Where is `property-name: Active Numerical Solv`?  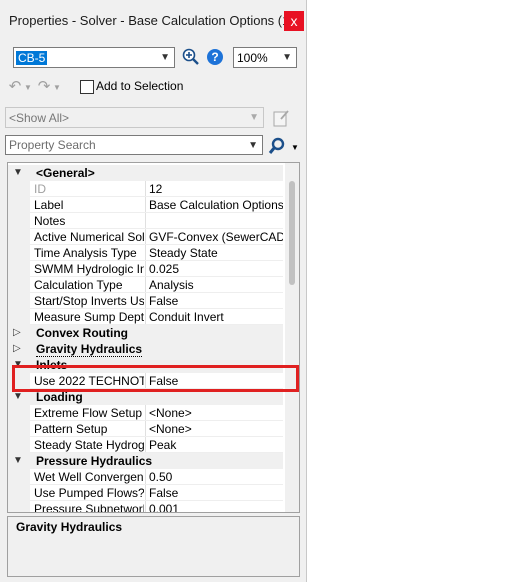
property-name: Active Numerical Solv is located at coordinates (89, 237).